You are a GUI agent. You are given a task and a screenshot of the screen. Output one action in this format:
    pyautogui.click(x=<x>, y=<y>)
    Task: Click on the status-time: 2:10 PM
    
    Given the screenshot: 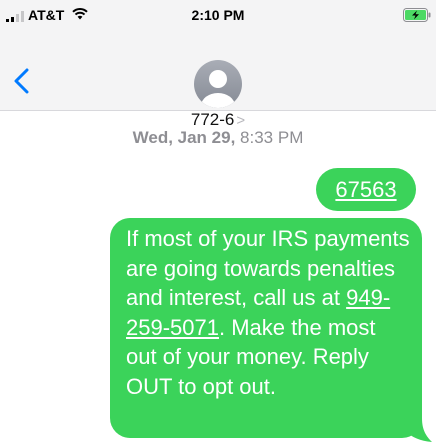 What is the action you would take?
    pyautogui.click(x=218, y=15)
    